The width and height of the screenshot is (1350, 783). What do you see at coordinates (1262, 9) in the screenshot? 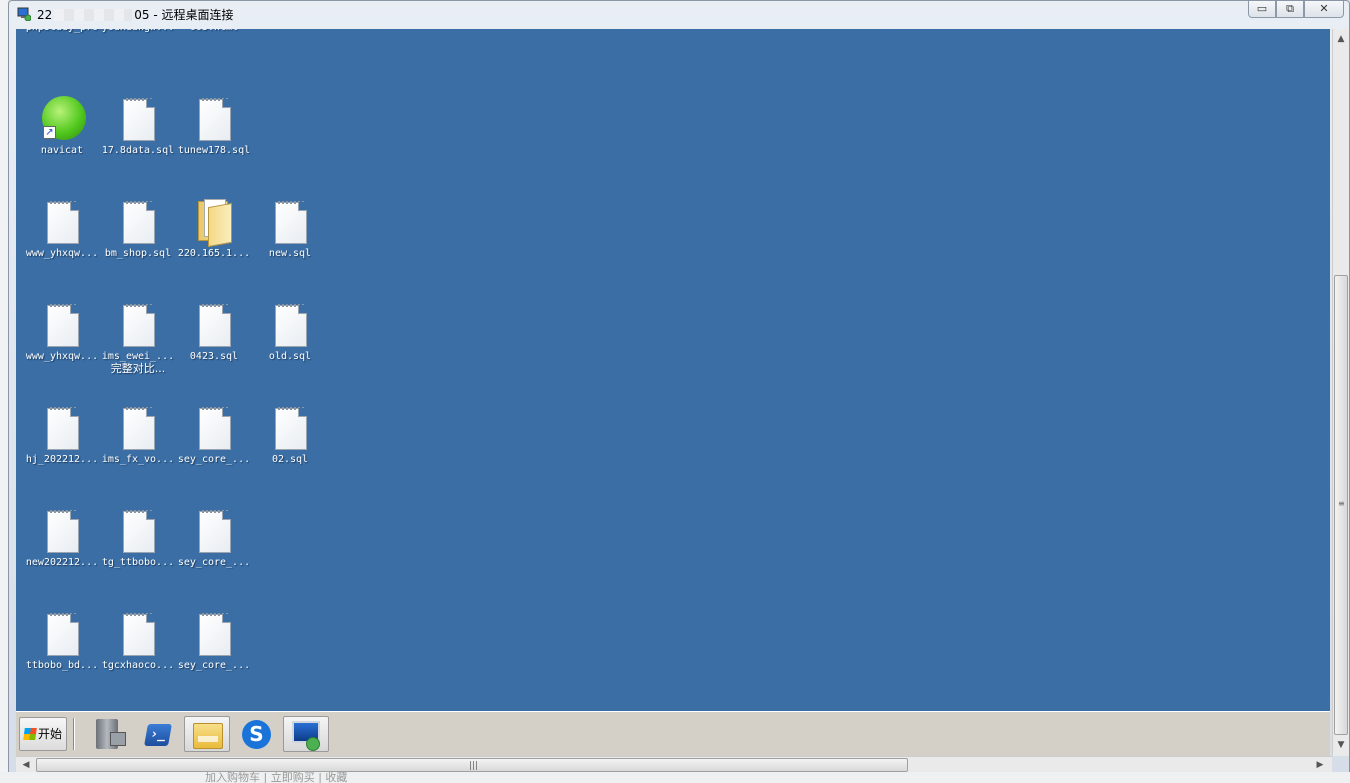
I see `minimize-button: ▭` at bounding box center [1262, 9].